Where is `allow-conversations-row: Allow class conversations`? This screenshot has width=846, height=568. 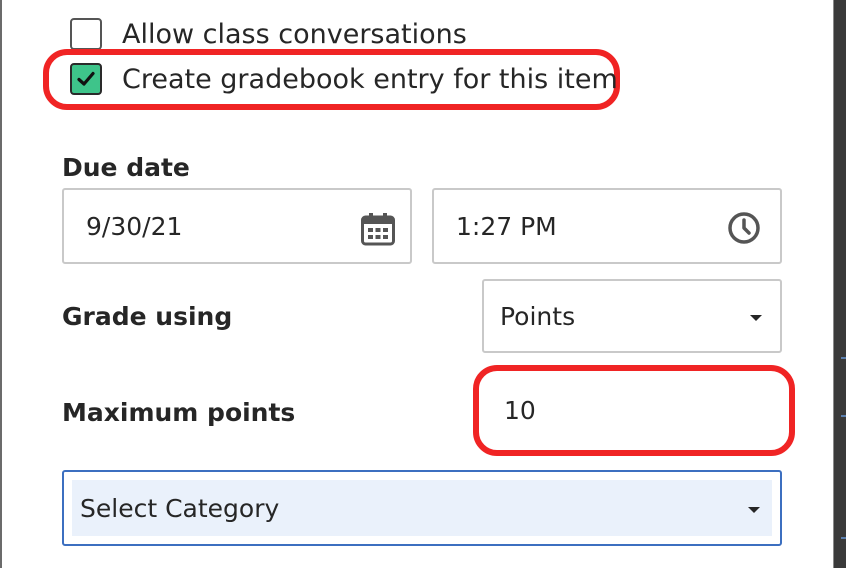 allow-conversations-row: Allow class conversations is located at coordinates (268, 34).